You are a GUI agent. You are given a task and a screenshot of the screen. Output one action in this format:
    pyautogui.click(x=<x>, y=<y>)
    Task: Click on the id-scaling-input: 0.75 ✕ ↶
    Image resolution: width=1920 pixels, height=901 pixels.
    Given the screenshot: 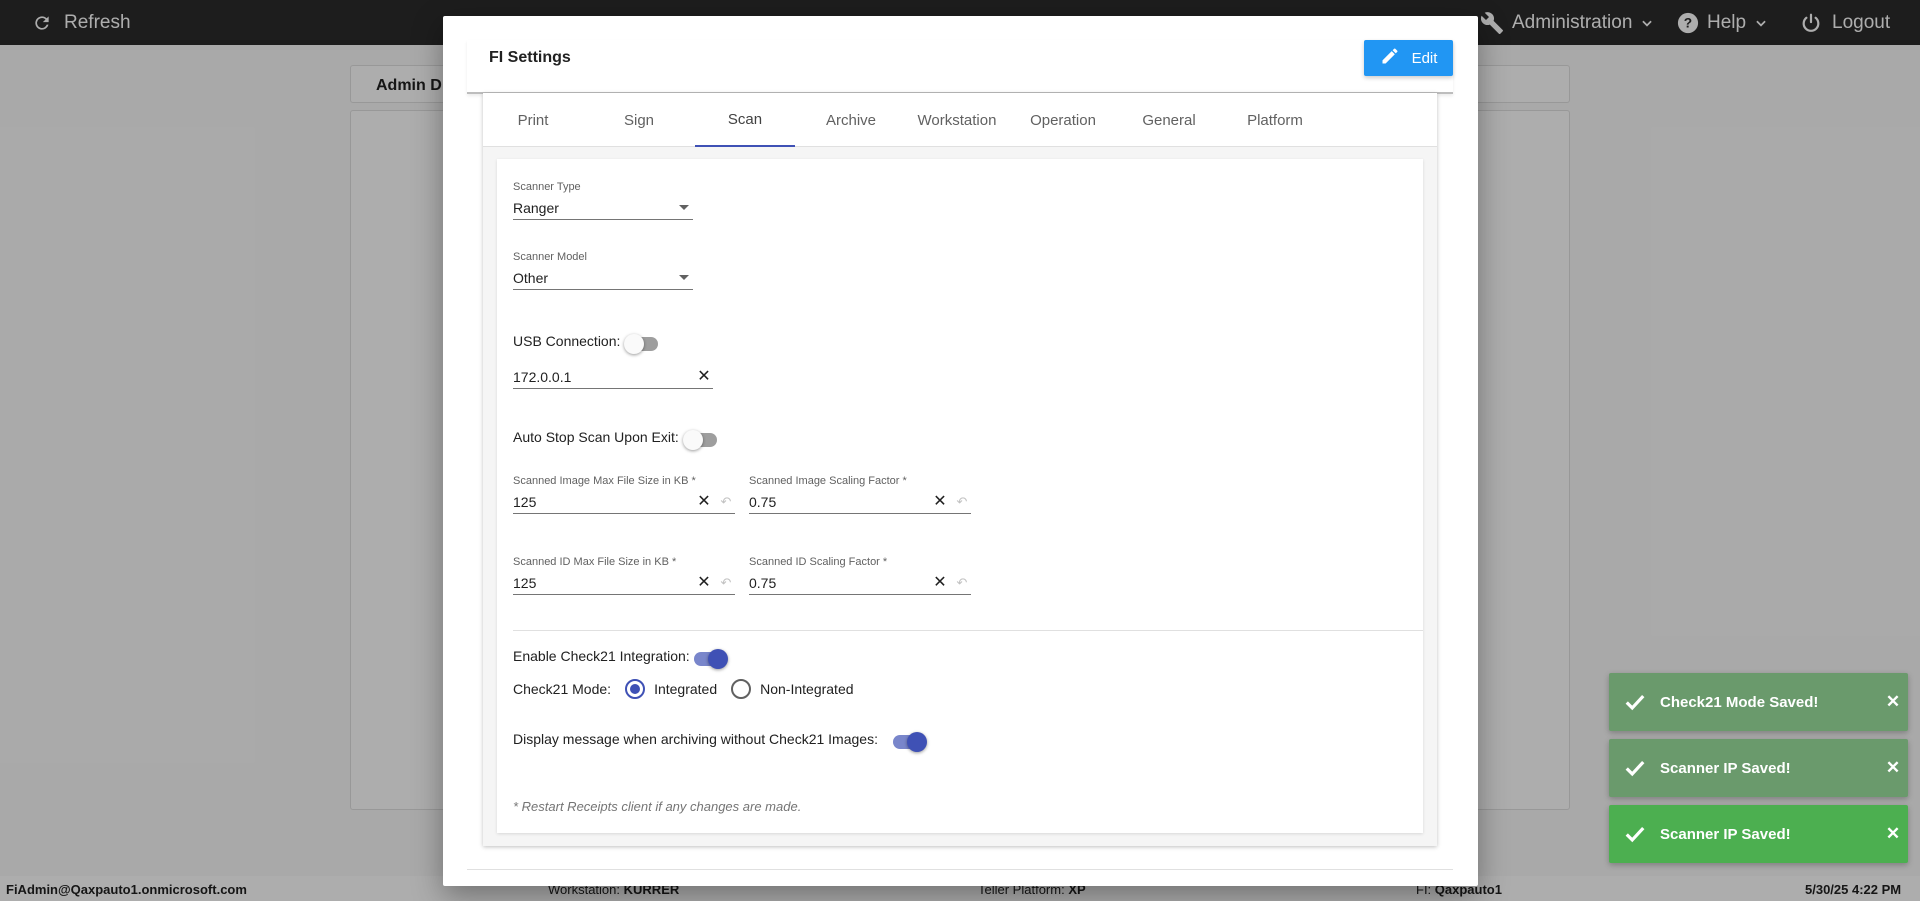 What is the action you would take?
    pyautogui.click(x=860, y=583)
    